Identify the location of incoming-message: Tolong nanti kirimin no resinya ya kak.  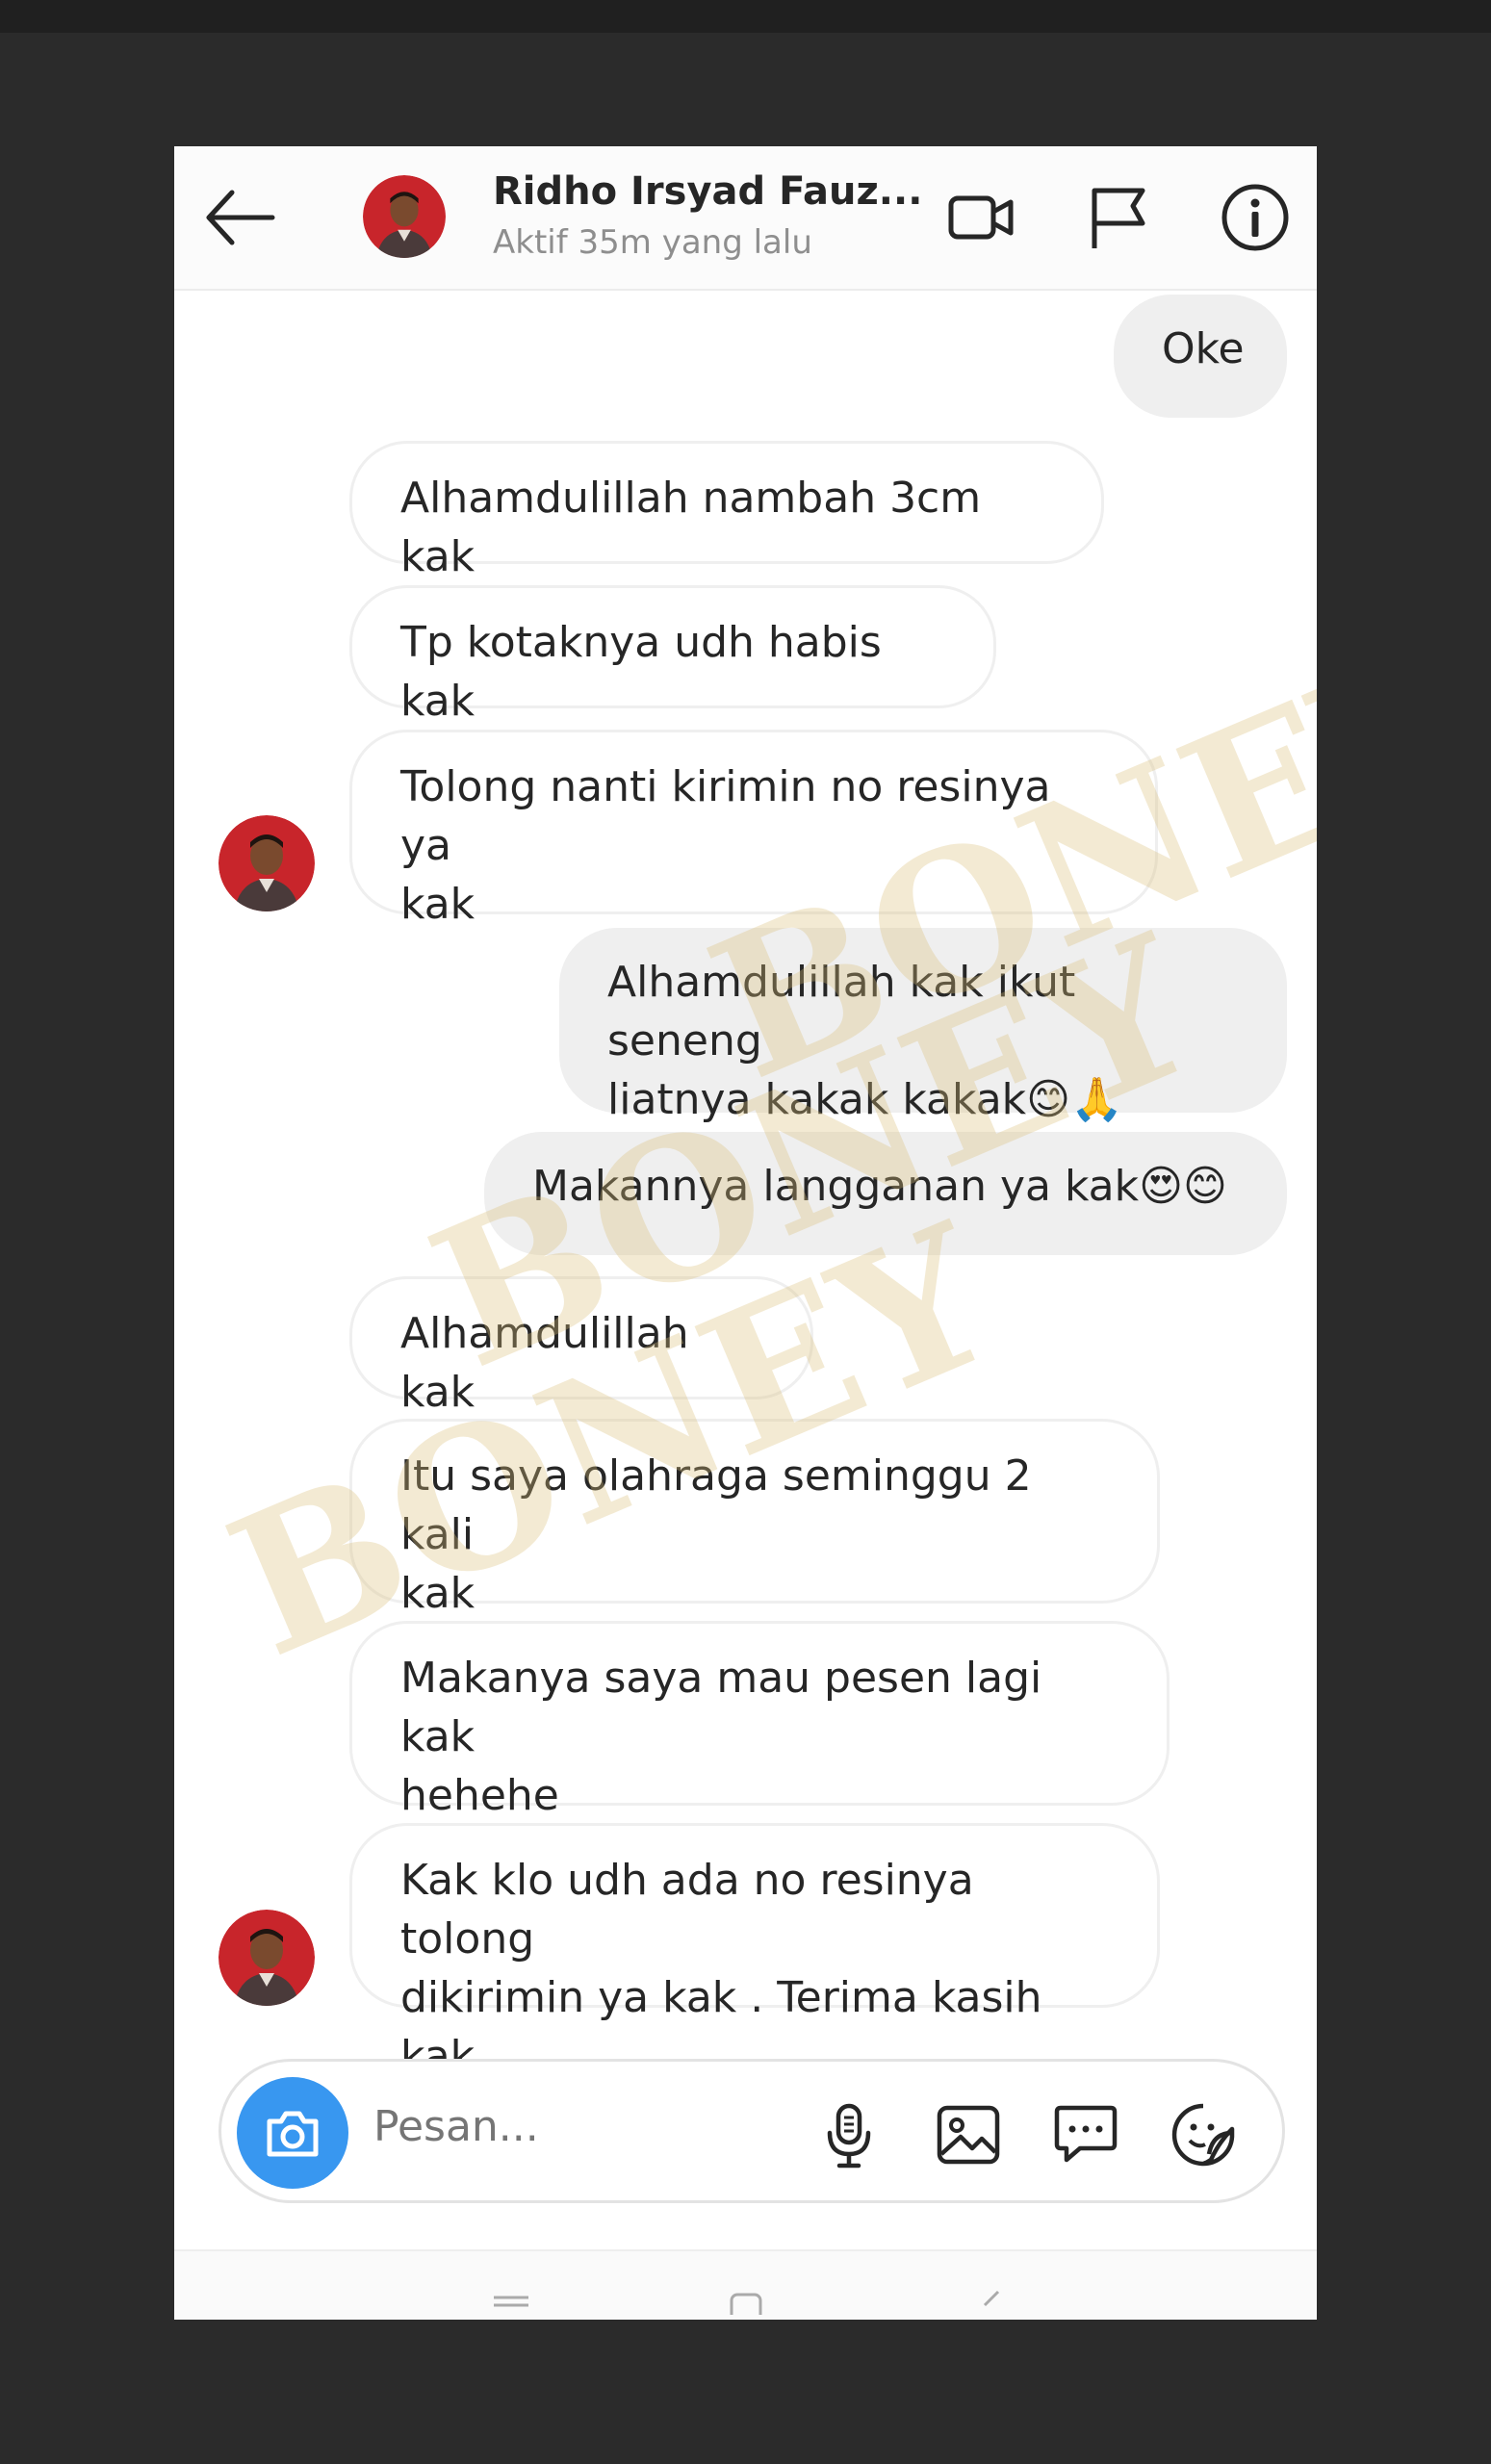
(753, 829).